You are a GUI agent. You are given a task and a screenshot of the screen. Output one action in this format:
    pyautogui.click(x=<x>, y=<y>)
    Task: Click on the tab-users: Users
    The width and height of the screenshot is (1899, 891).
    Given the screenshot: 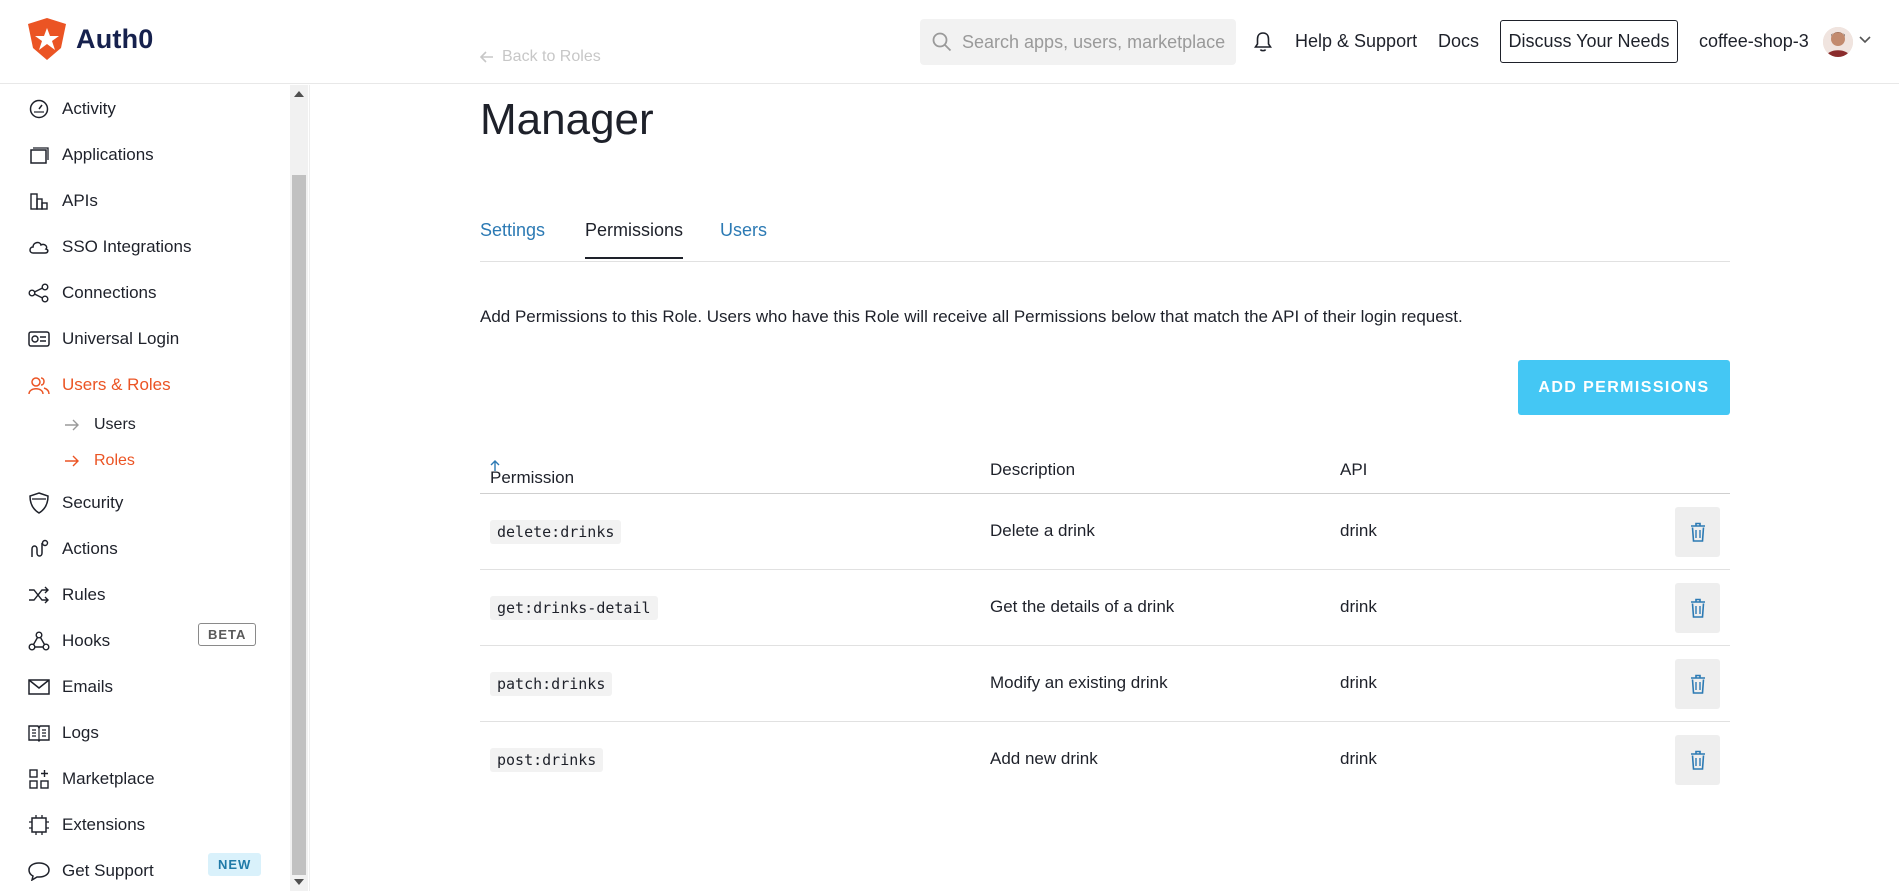 What is the action you would take?
    pyautogui.click(x=743, y=238)
    